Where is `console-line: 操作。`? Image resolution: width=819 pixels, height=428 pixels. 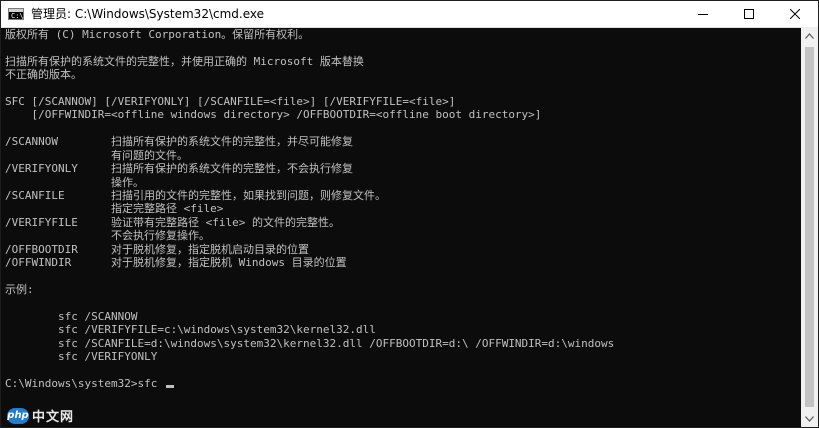 console-line: 操作。 is located at coordinates (74, 182).